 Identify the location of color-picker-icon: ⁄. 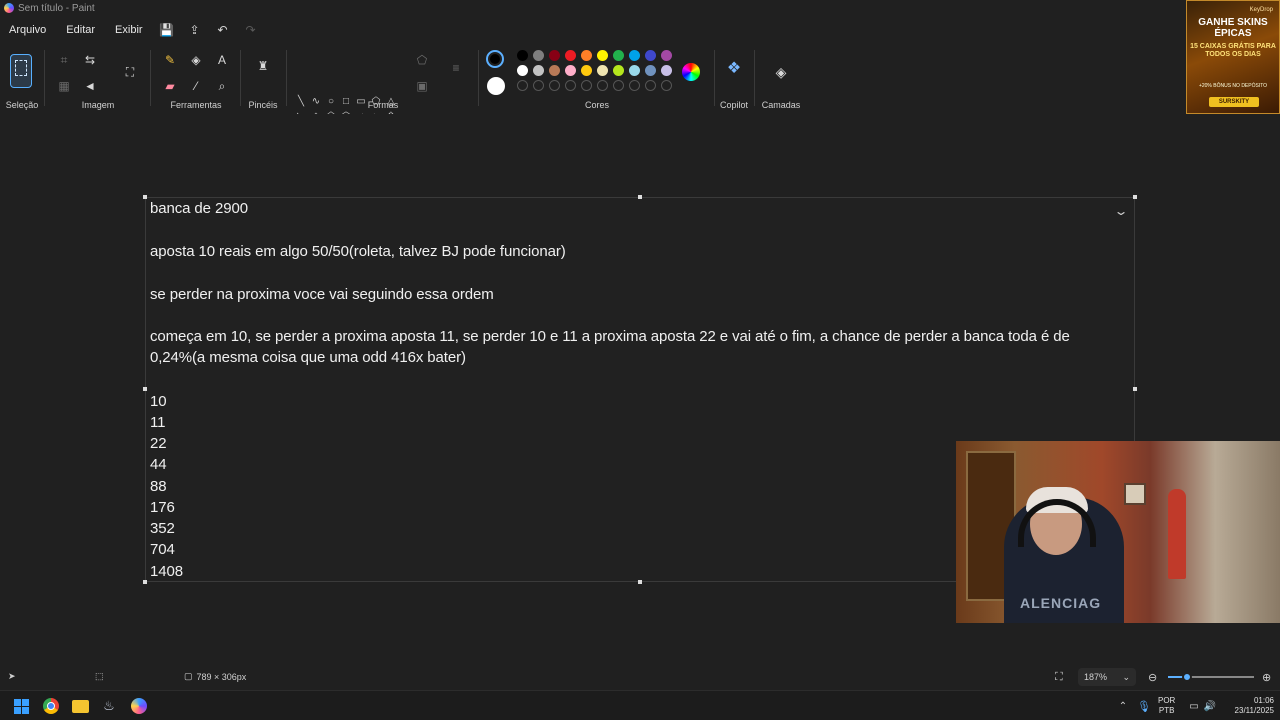
(196, 86).